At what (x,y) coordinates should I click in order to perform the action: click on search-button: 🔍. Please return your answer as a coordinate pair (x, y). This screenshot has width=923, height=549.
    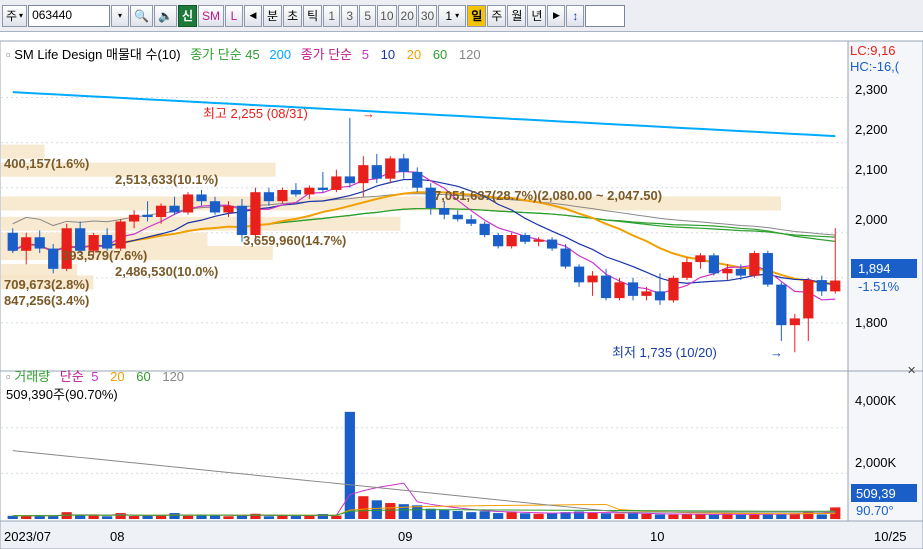
    Looking at the image, I should click on (142, 15).